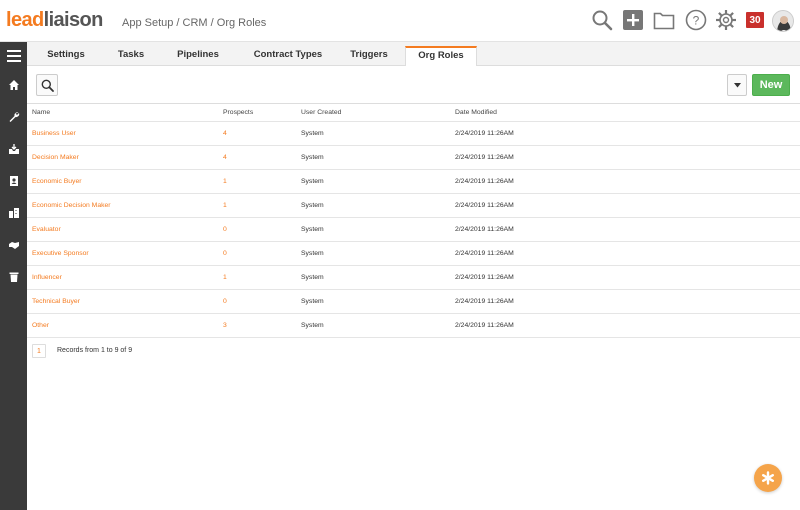 This screenshot has height=510, width=800. Describe the element at coordinates (39, 351) in the screenshot. I see `pagination-page-1: 1` at that location.